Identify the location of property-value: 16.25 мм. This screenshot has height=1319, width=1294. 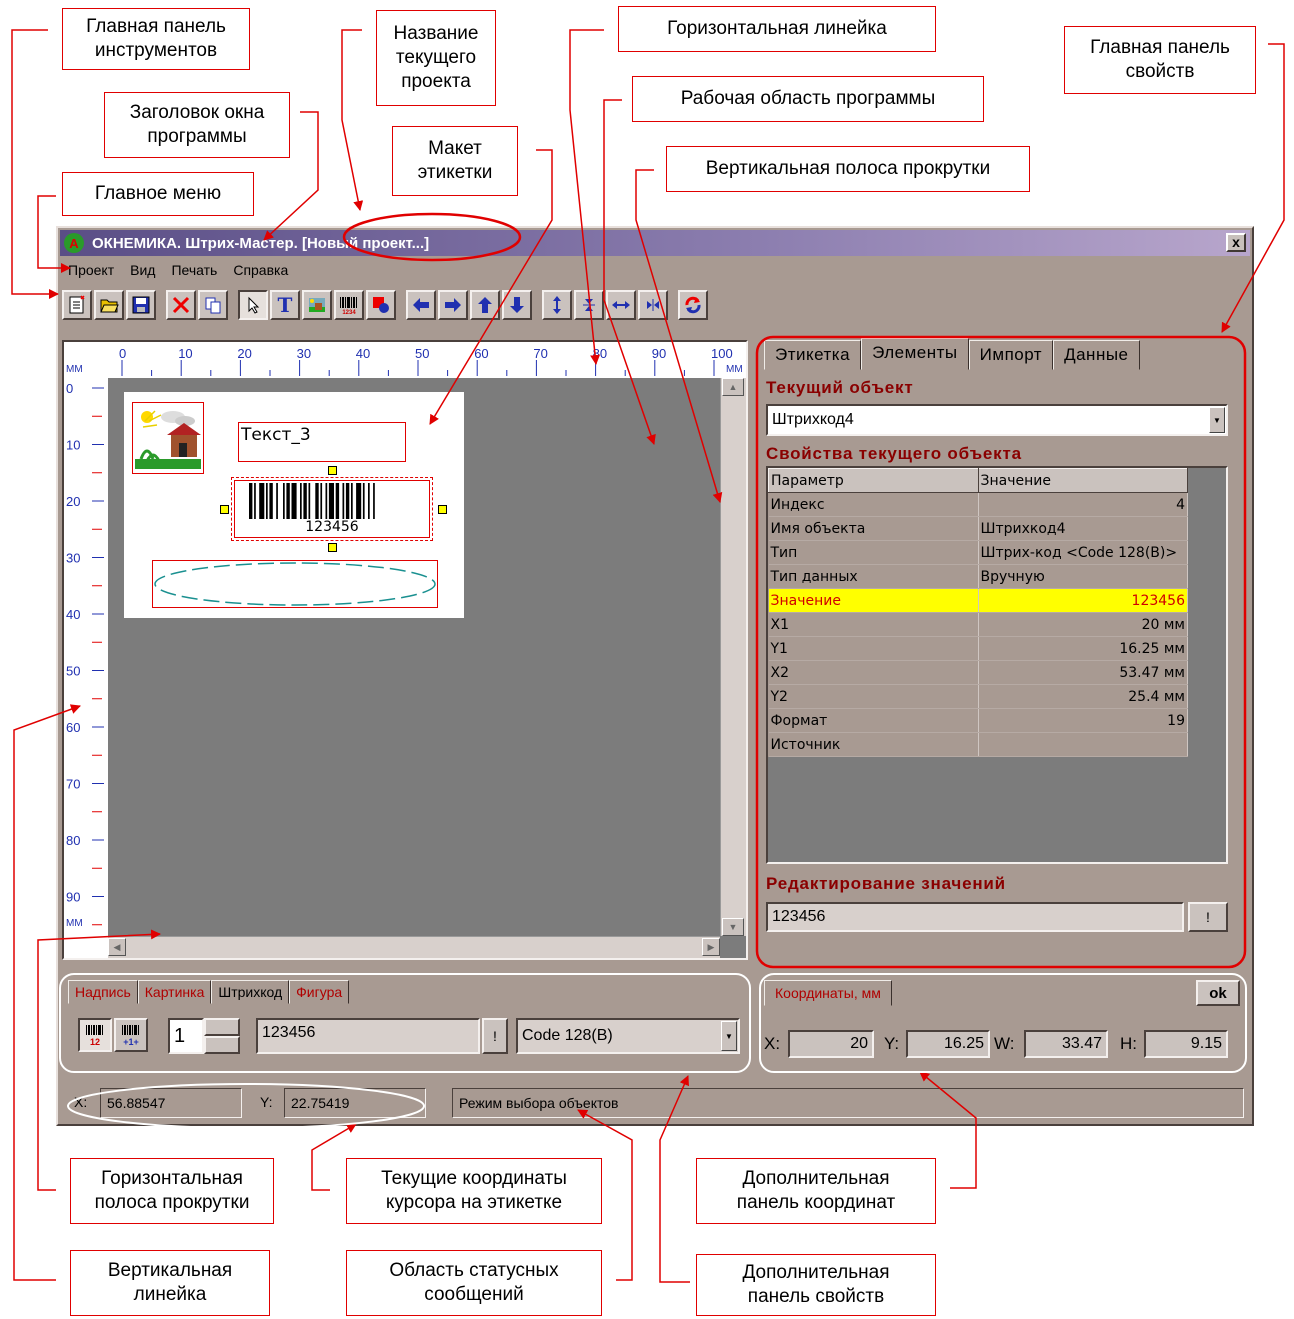
(1083, 648).